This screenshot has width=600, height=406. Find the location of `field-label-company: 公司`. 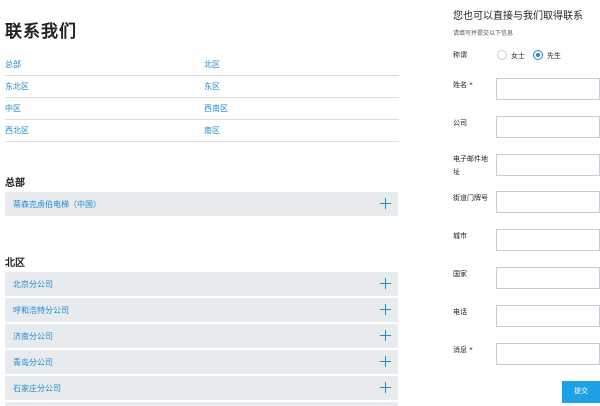

field-label-company: 公司 is located at coordinates (460, 123).